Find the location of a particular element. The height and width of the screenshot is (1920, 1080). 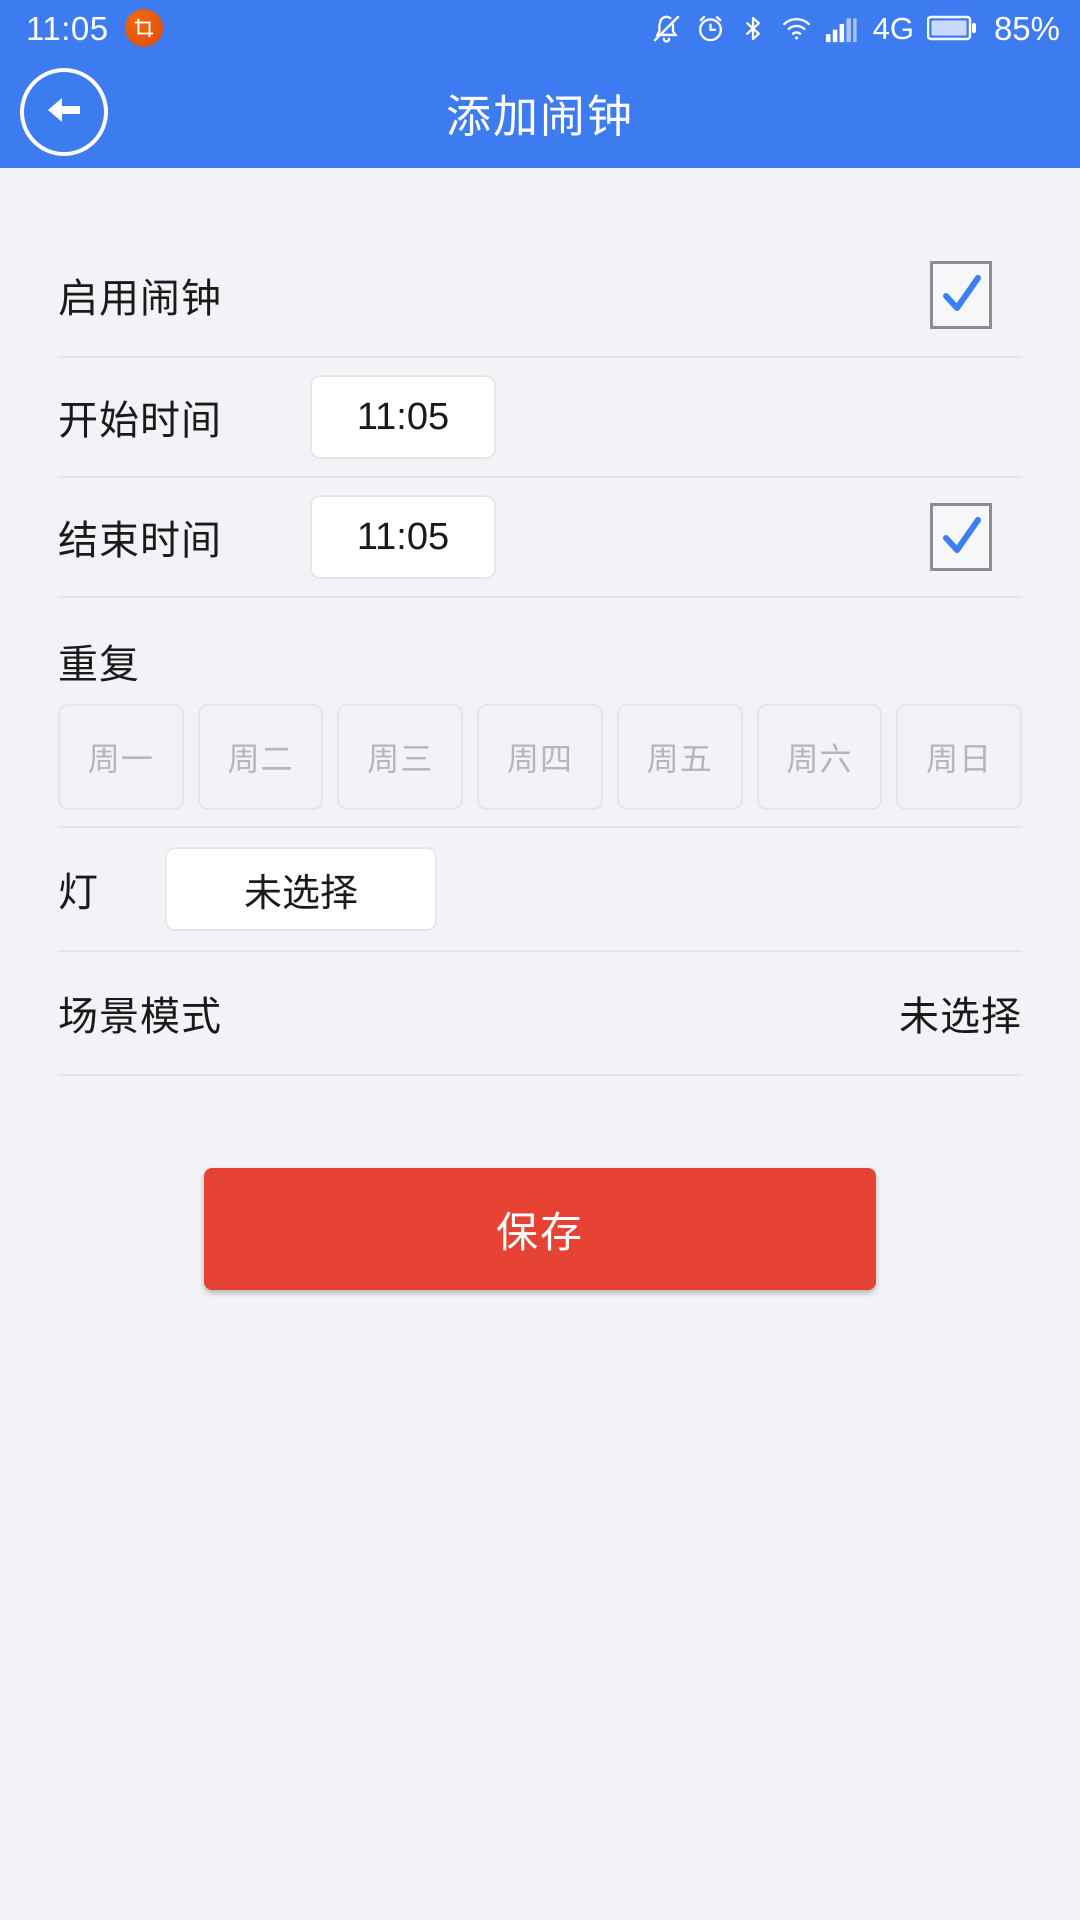

end-time-checkbox is located at coordinates (961, 537).